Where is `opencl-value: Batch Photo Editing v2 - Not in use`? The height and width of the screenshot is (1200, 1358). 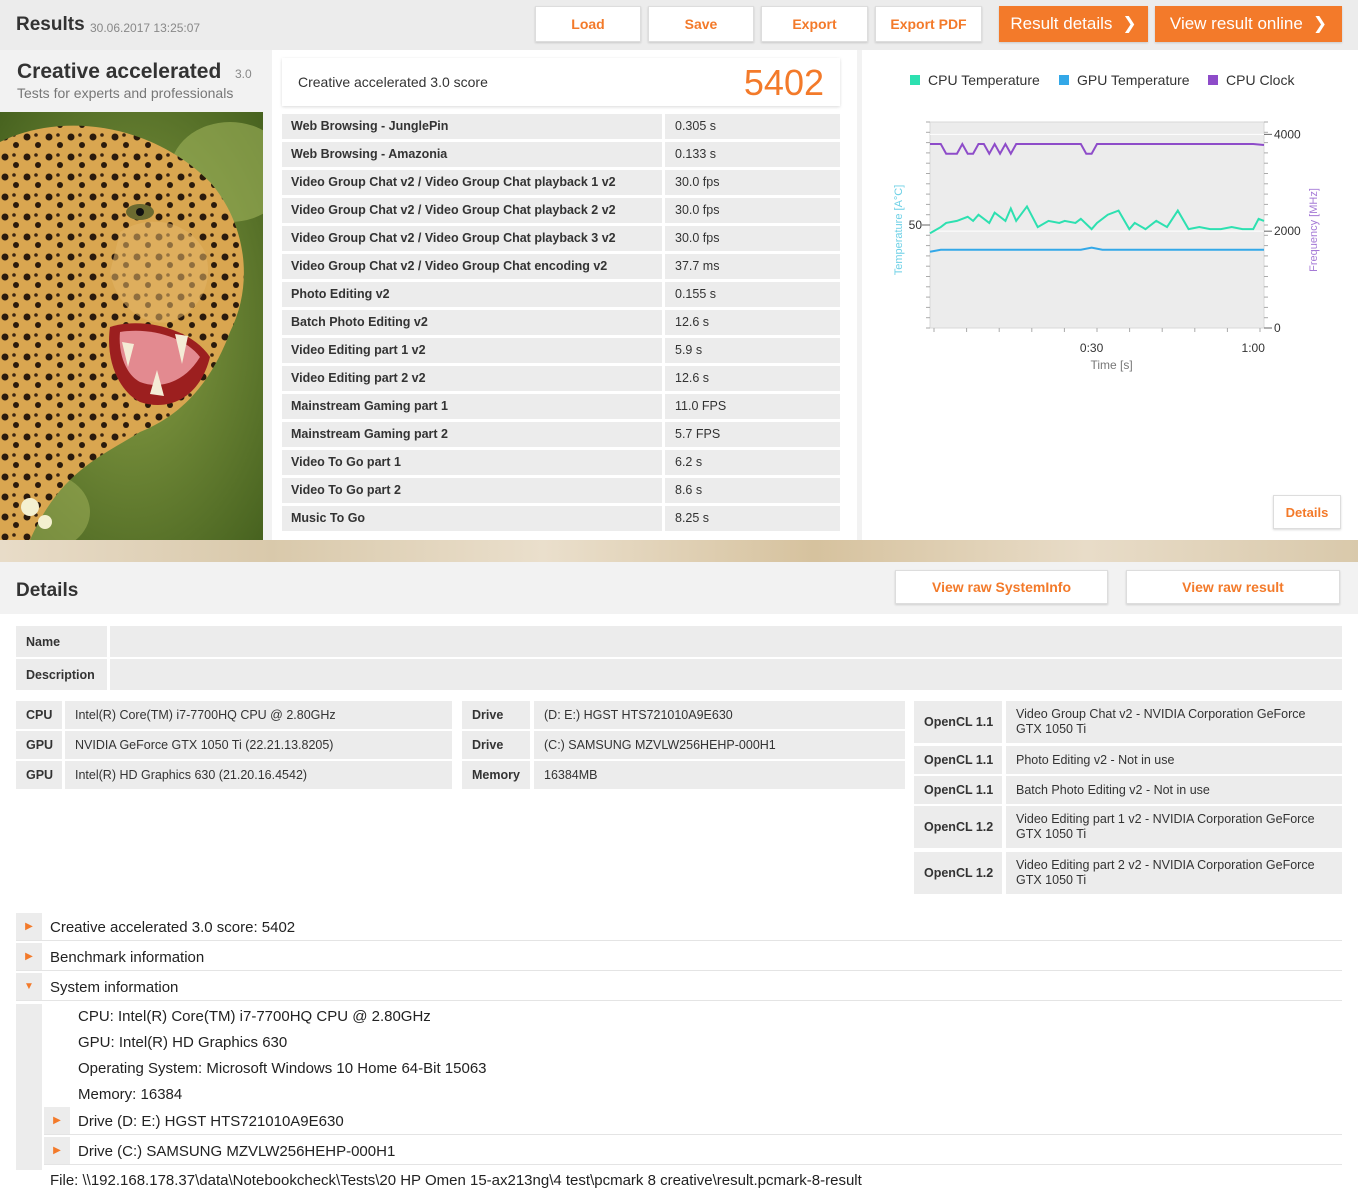
opencl-value: Batch Photo Editing v2 - Not in use is located at coordinates (1174, 790).